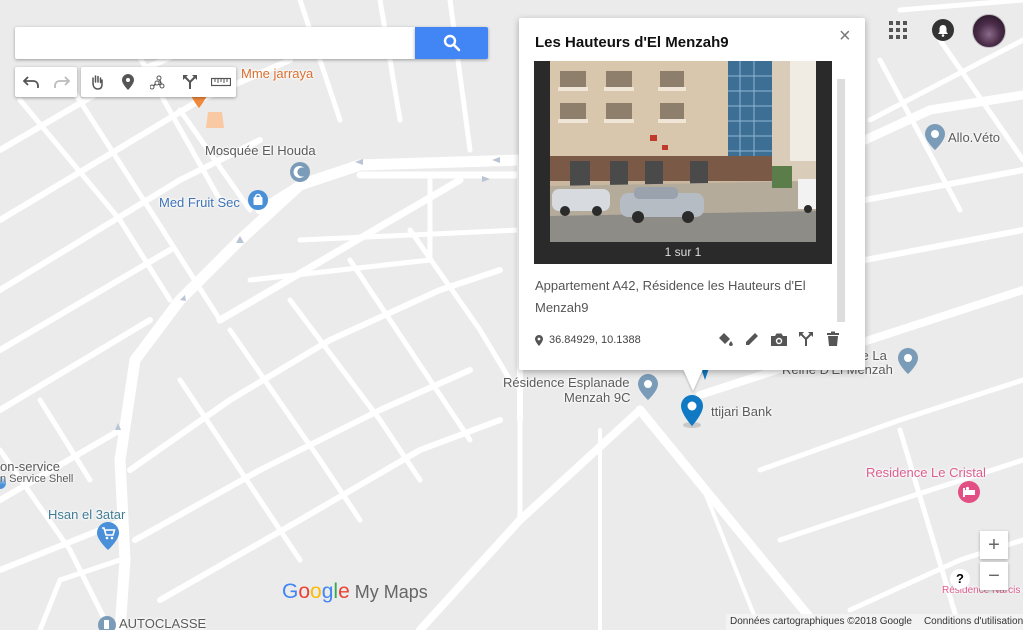 This screenshot has width=1023, height=630. I want to click on notifications-button, so click(943, 30).